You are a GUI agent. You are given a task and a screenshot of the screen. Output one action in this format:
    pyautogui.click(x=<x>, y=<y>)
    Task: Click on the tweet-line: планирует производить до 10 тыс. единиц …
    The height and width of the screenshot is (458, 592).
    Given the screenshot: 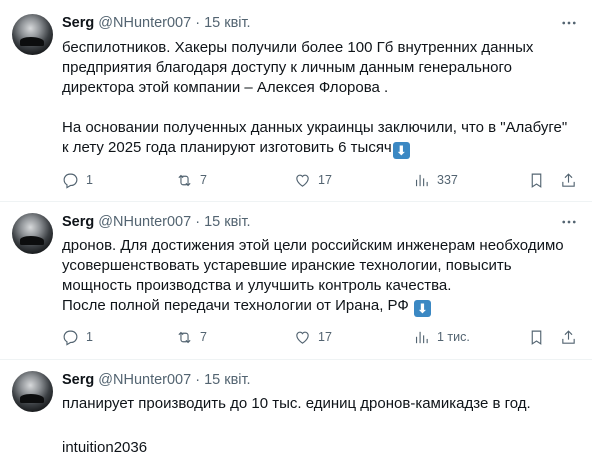 What is the action you would take?
    pyautogui.click(x=296, y=403)
    